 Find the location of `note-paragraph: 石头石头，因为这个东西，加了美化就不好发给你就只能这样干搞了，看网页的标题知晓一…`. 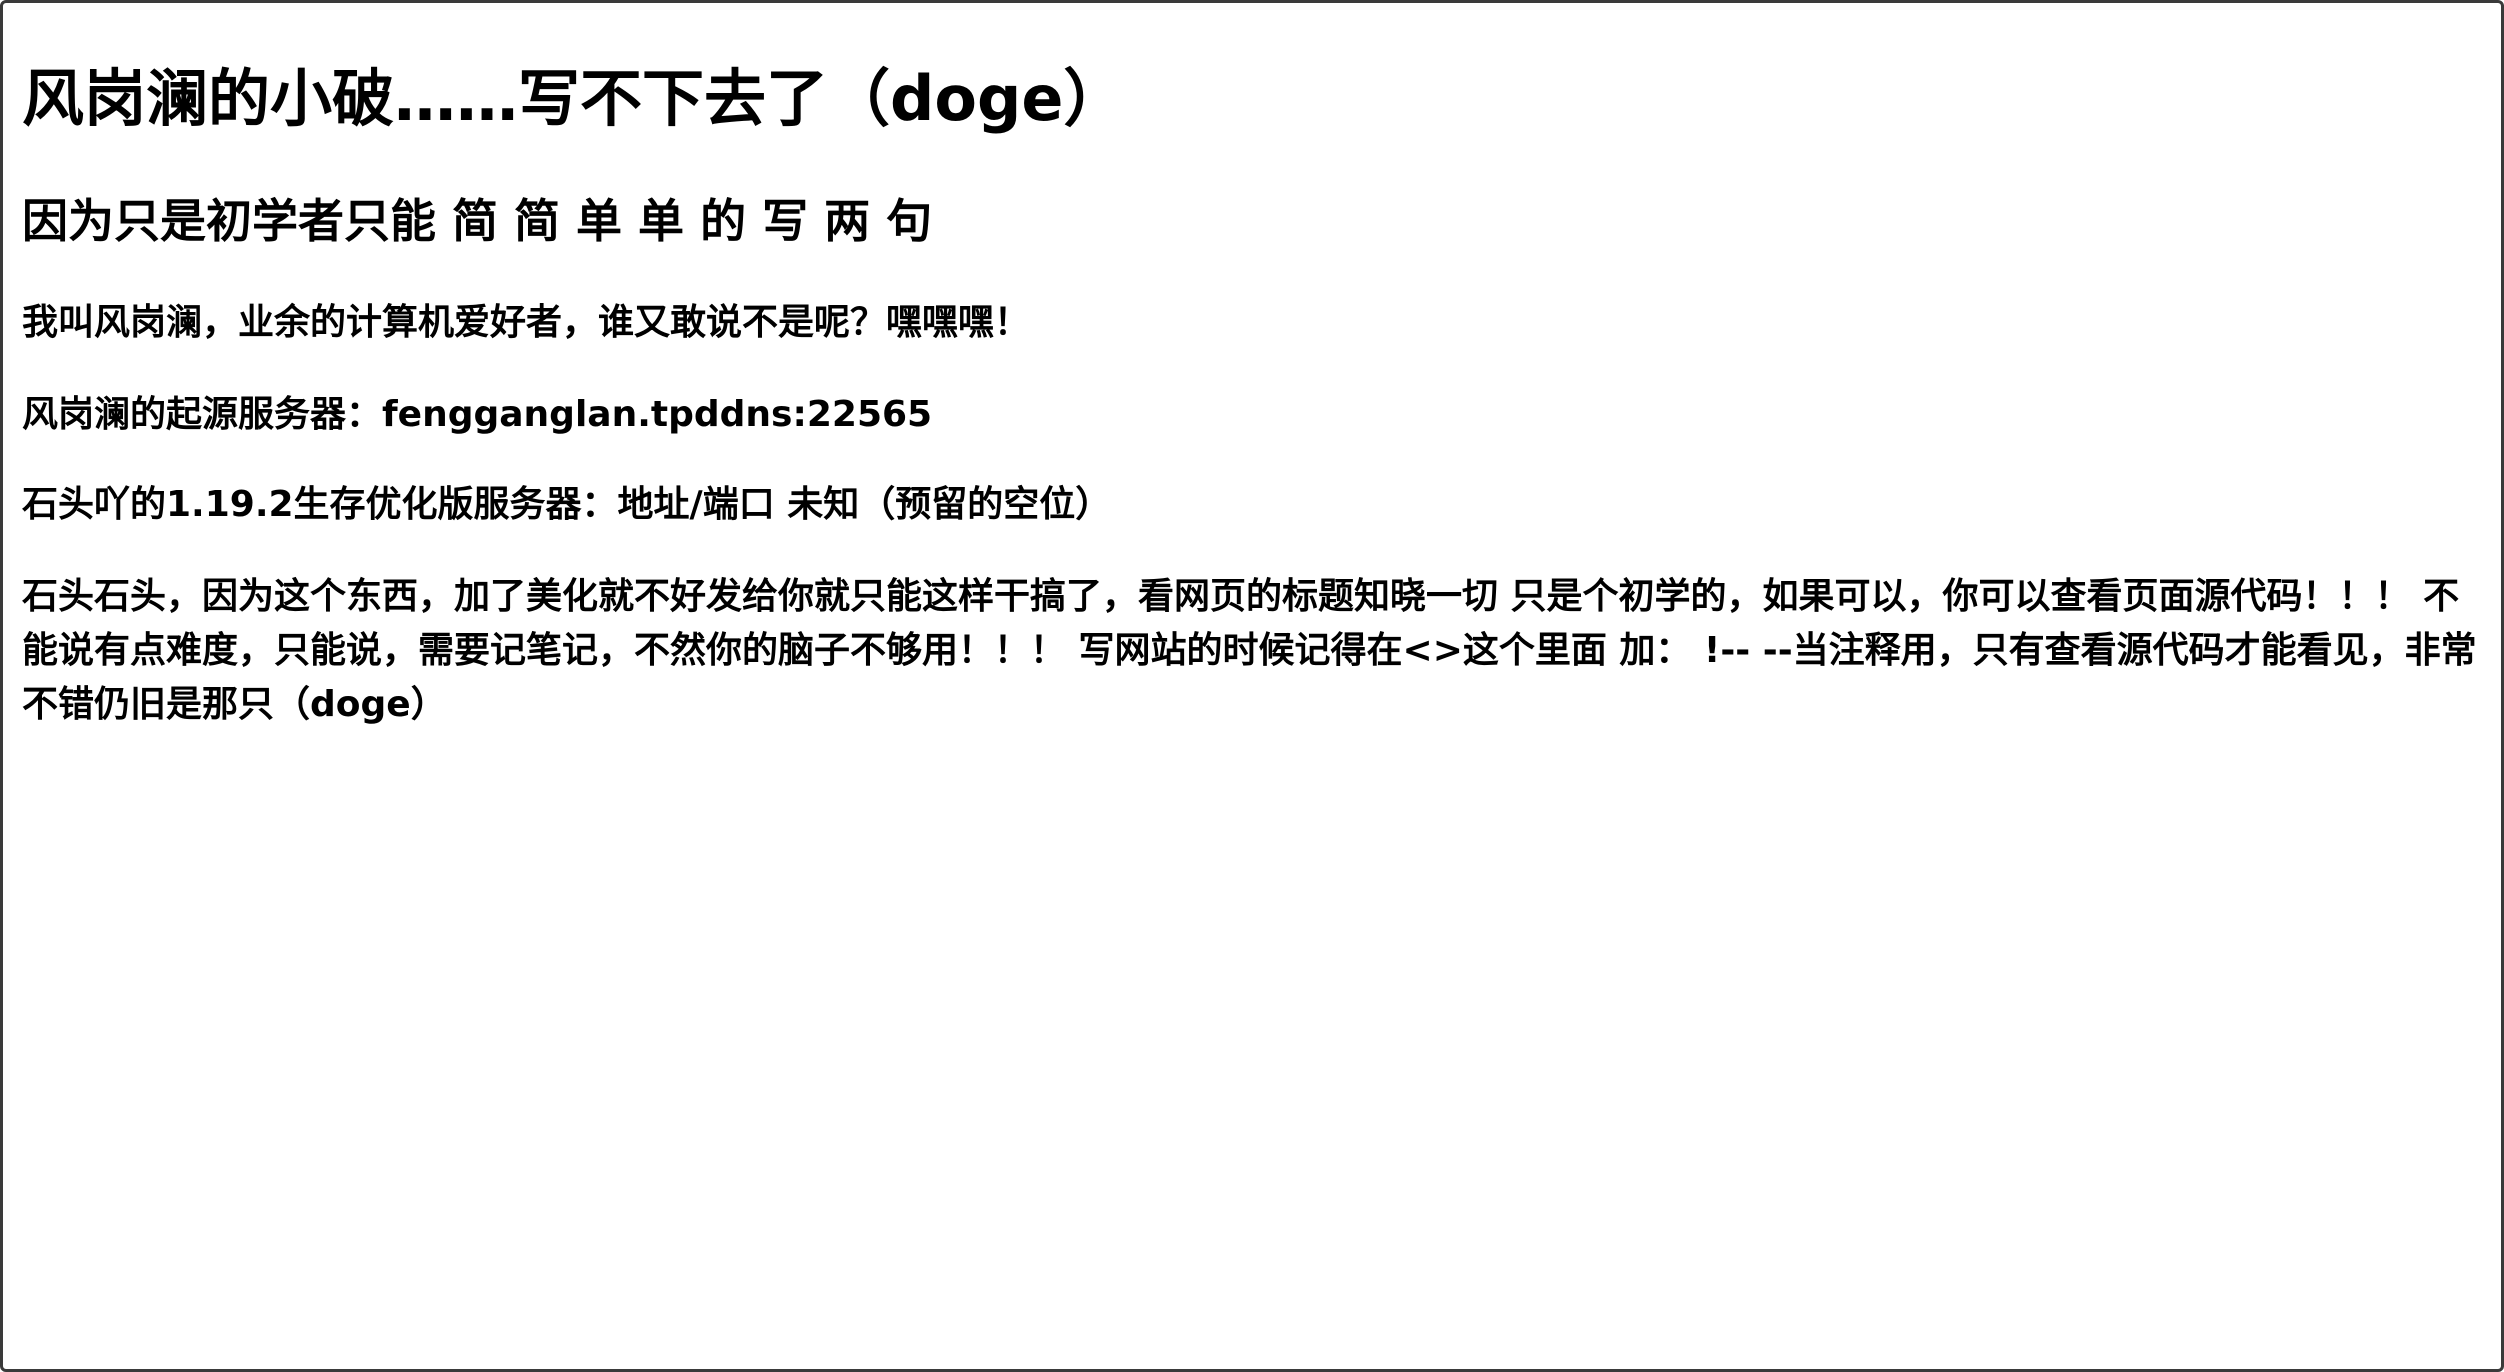

note-paragraph: 石头石头，因为这个东西，加了美化就不好发给你就只能这样干搞了，看网页的标题知晓一… is located at coordinates (1249, 650).